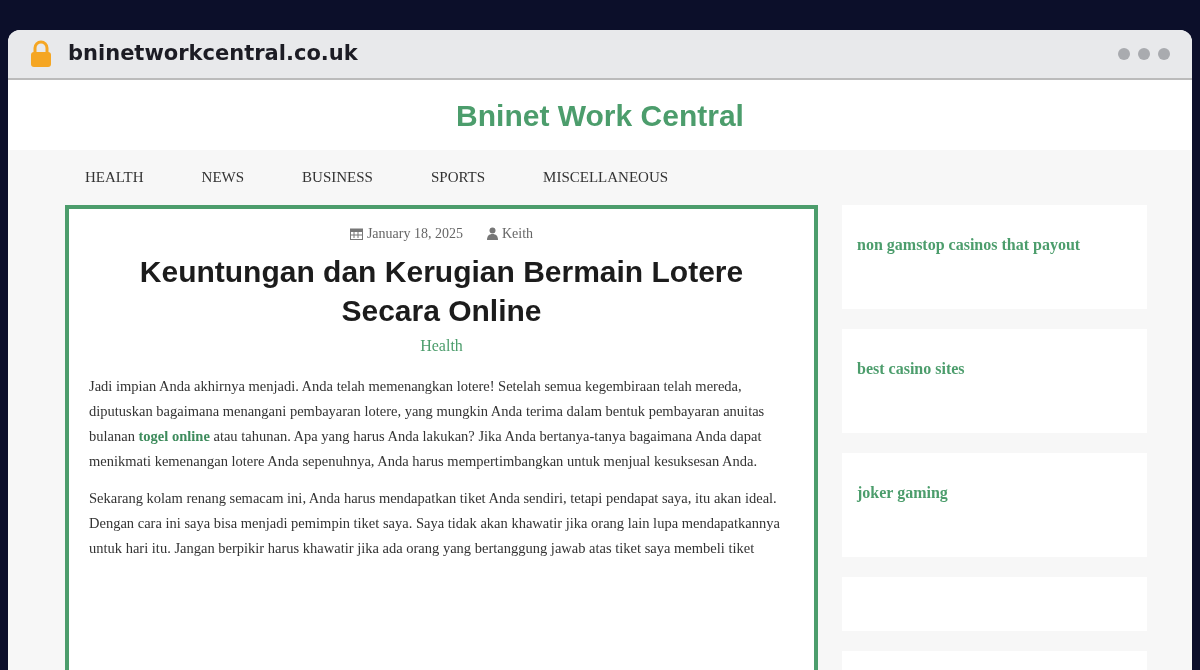 This screenshot has width=1200, height=670. What do you see at coordinates (356, 233) in the screenshot?
I see `calendar-icon` at bounding box center [356, 233].